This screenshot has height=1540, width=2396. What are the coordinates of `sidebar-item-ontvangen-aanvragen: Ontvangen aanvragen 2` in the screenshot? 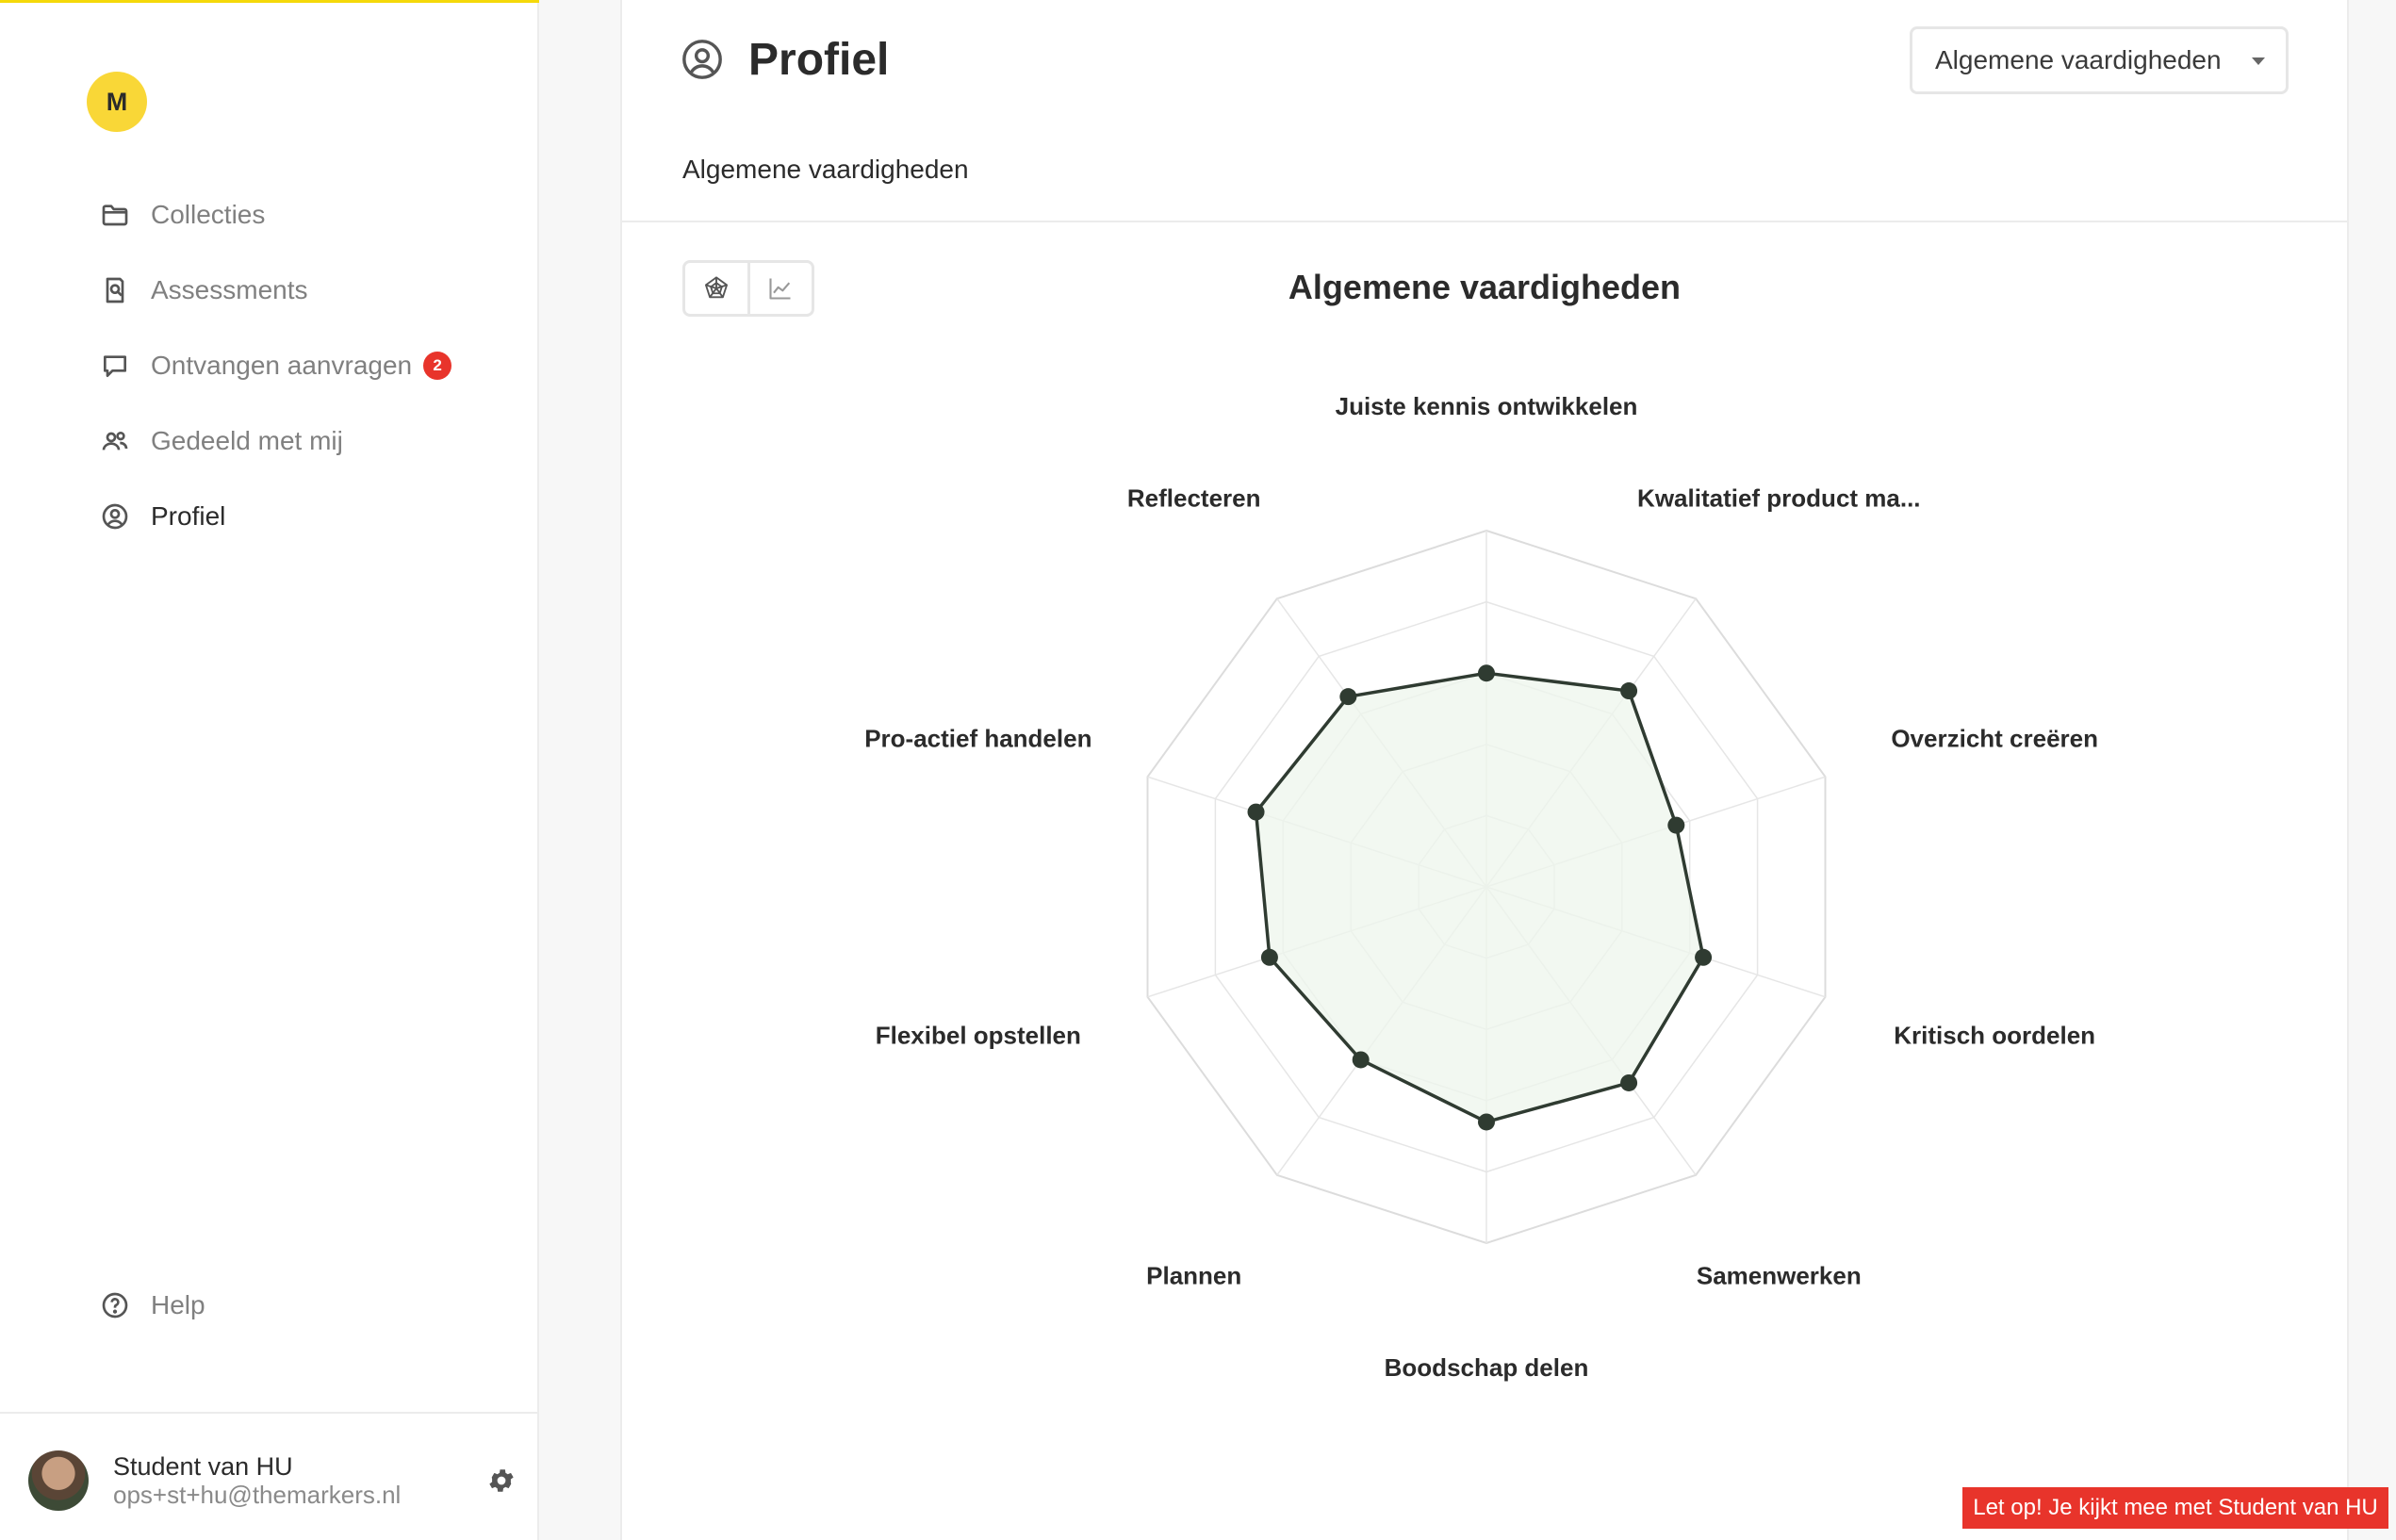 It's located at (305, 365).